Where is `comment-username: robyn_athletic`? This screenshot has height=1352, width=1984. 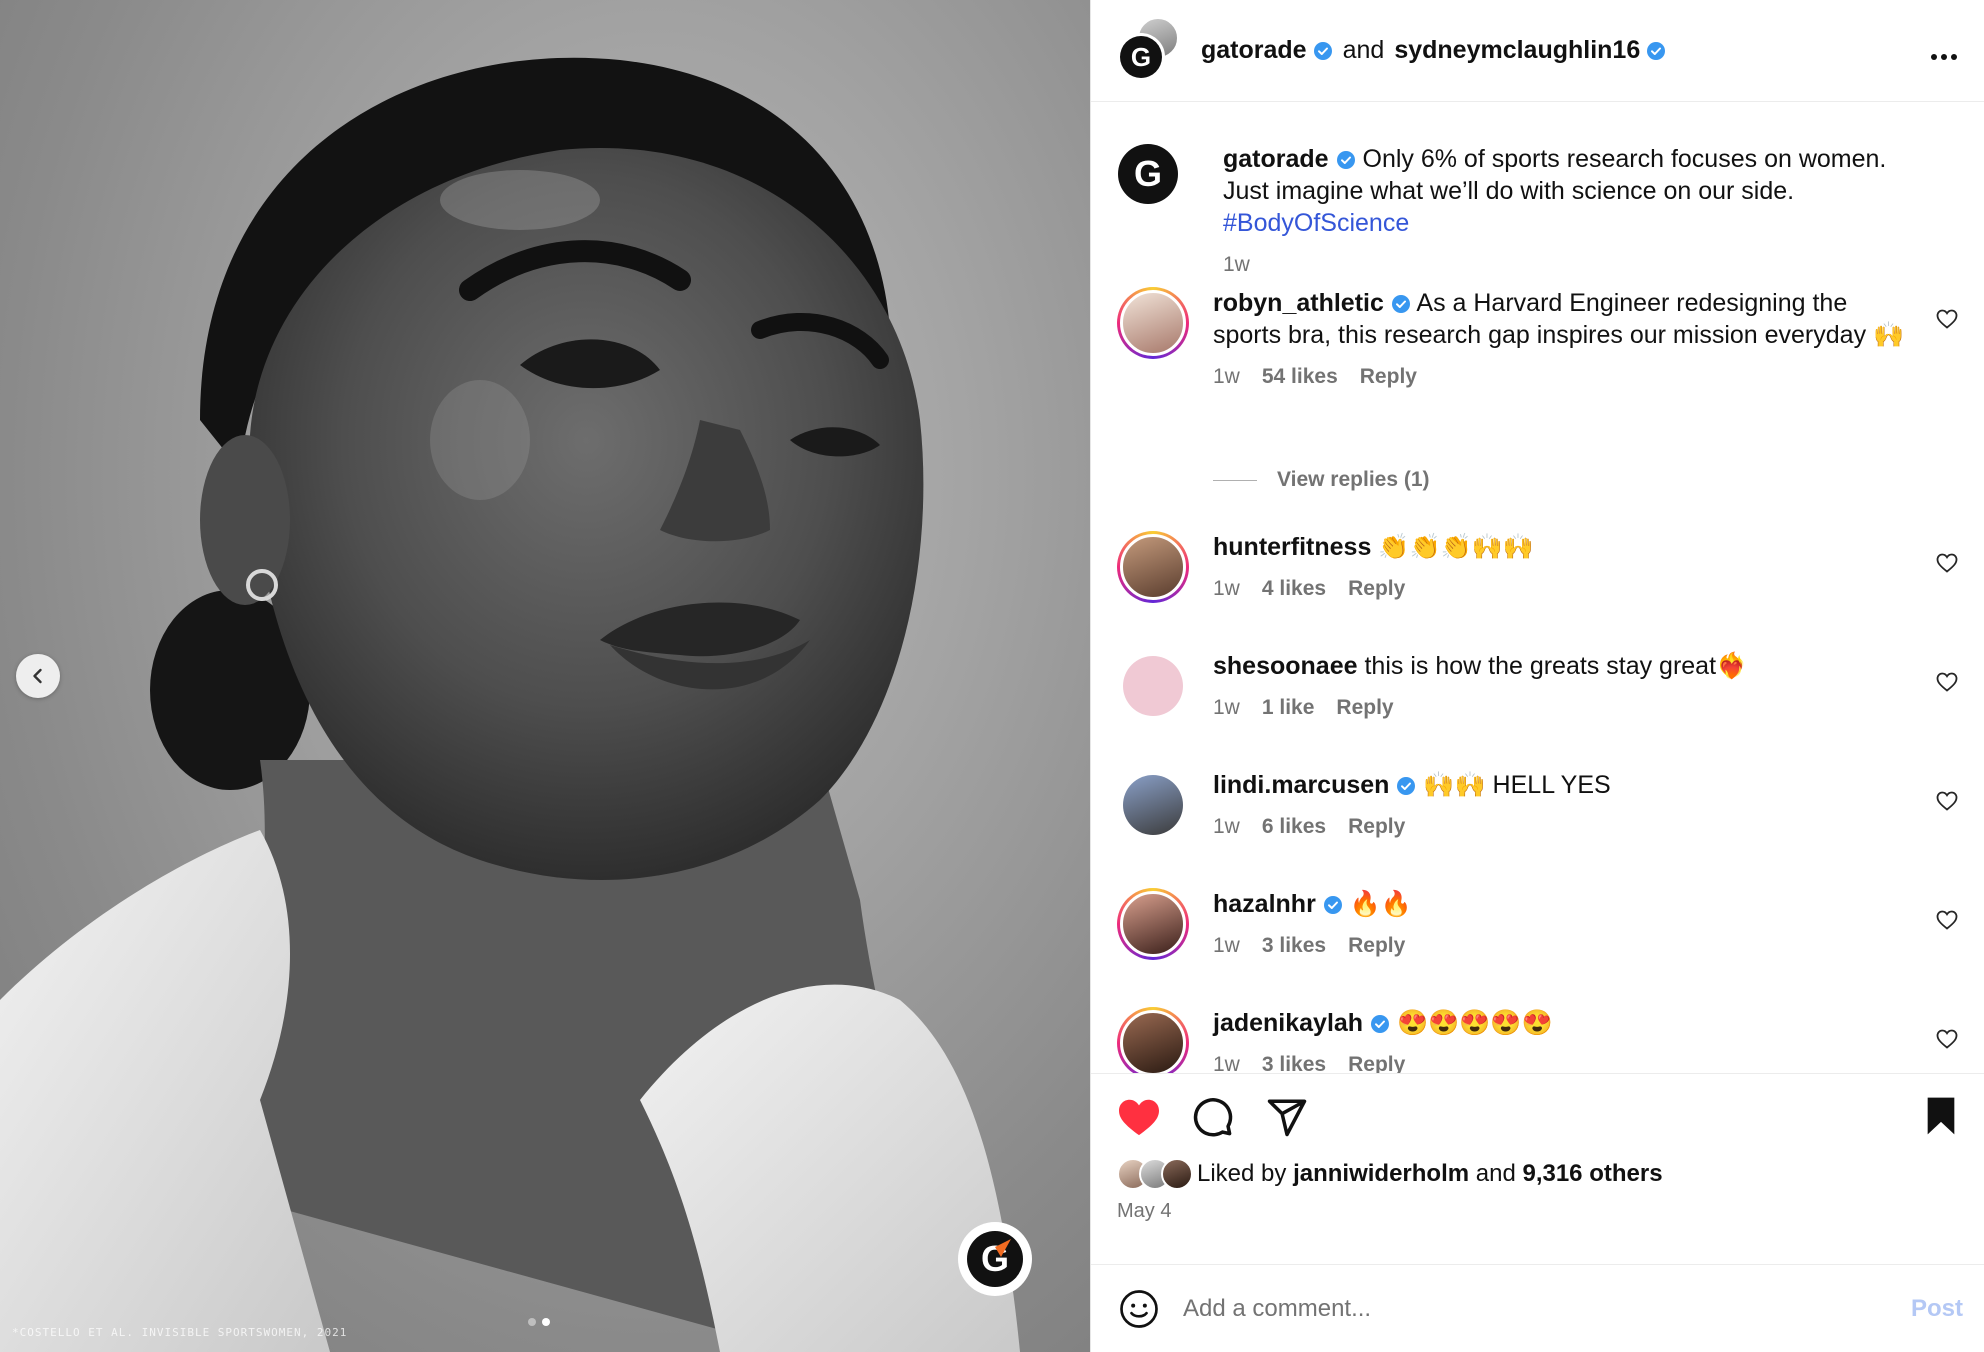 comment-username: robyn_athletic is located at coordinates (1298, 303).